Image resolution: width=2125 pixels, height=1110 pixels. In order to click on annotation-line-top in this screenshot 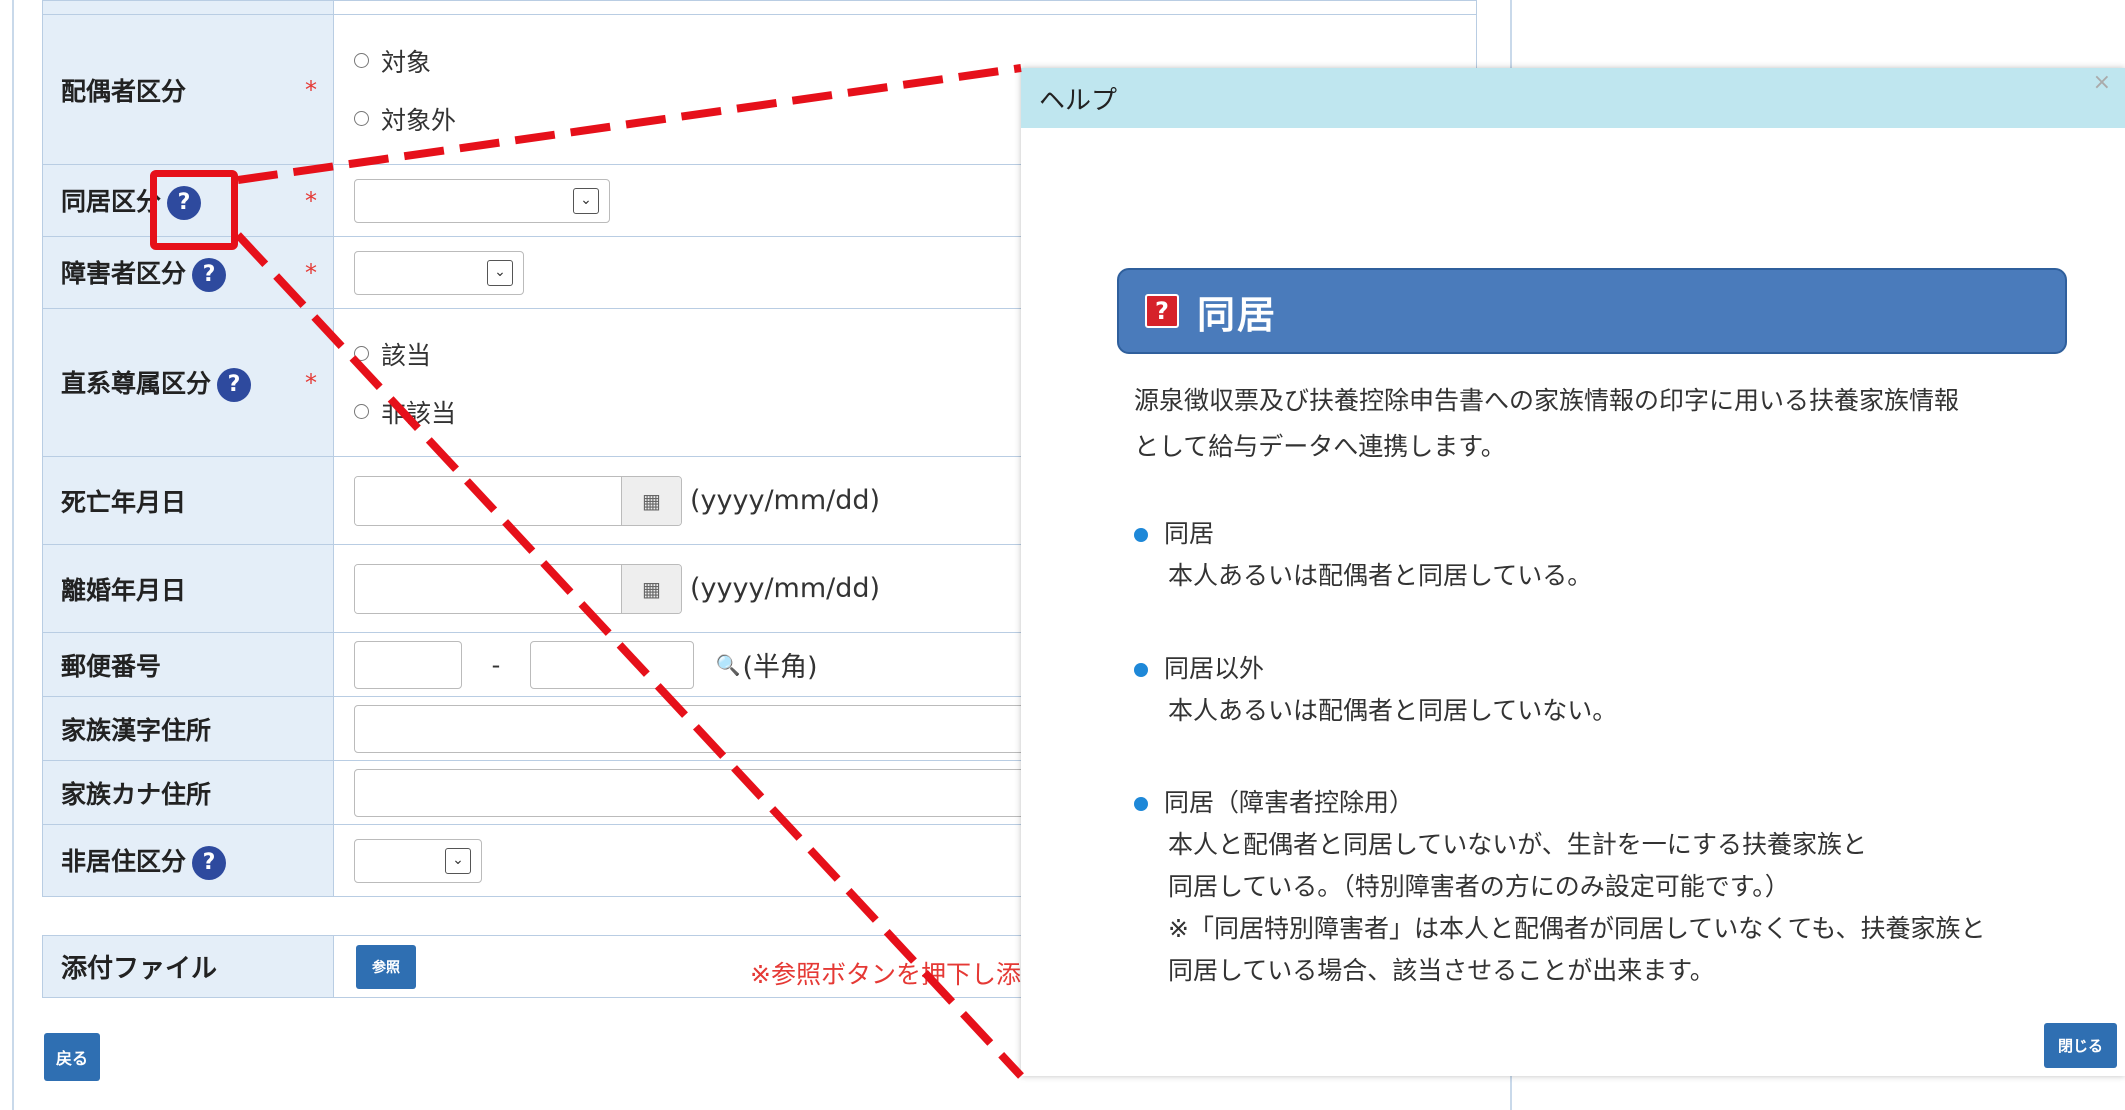, I will do `click(629, 124)`.